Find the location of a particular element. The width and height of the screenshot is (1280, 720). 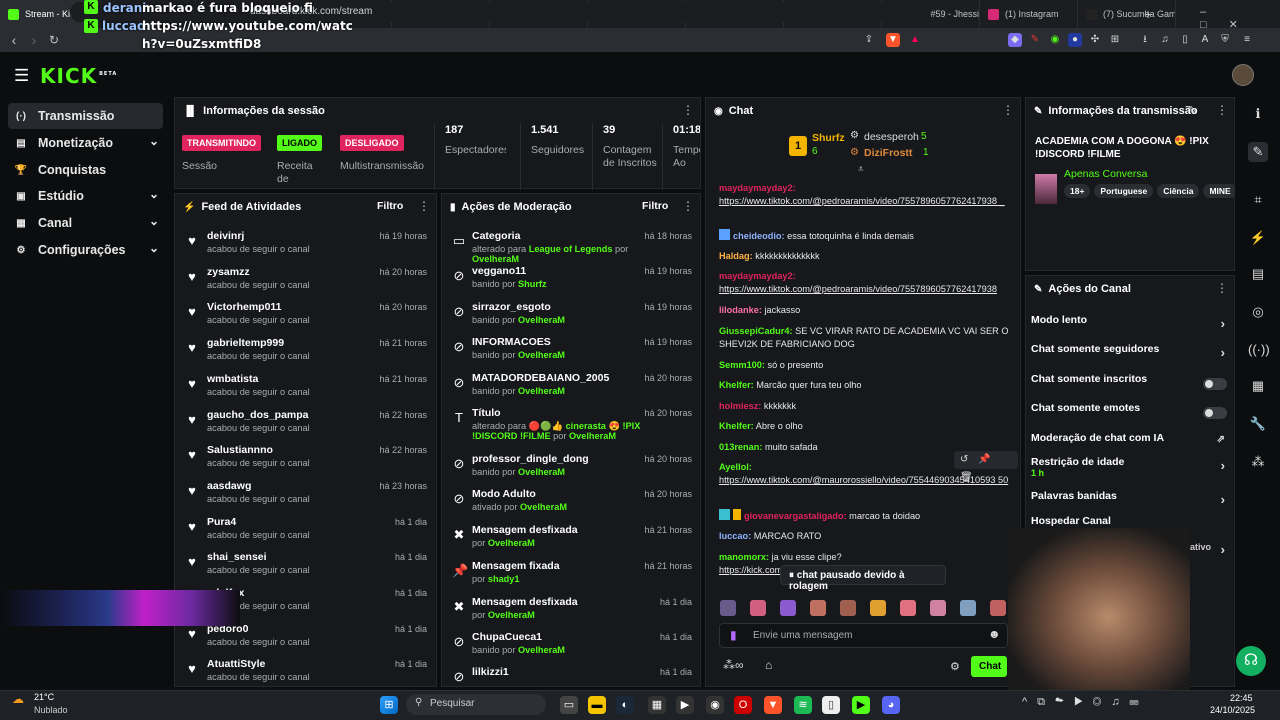

chat-username: Khelfer: is located at coordinates (736, 426).